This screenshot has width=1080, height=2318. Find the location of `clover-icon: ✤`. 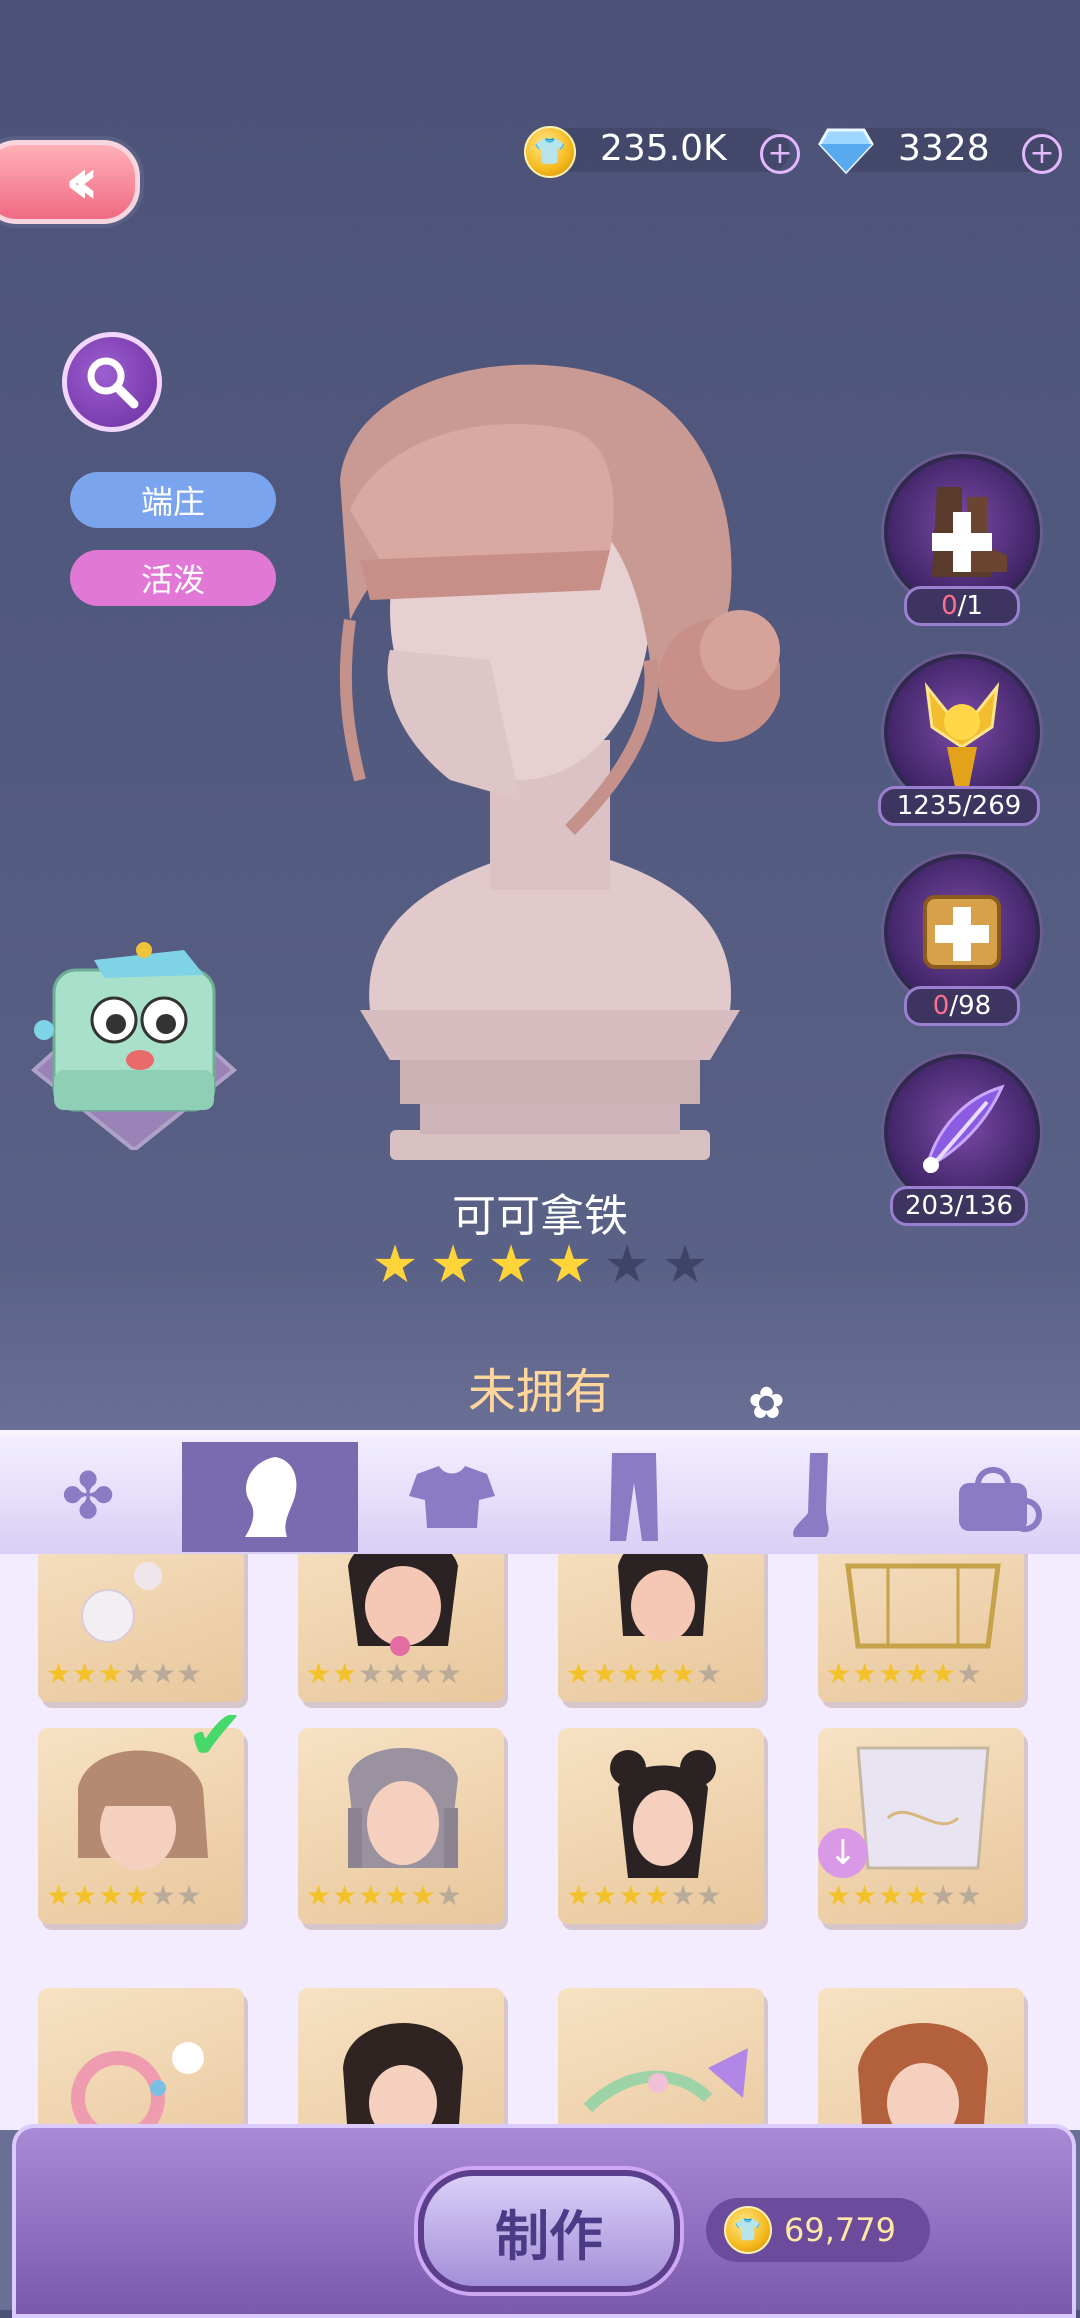

clover-icon: ✤ is located at coordinates (88, 1497).